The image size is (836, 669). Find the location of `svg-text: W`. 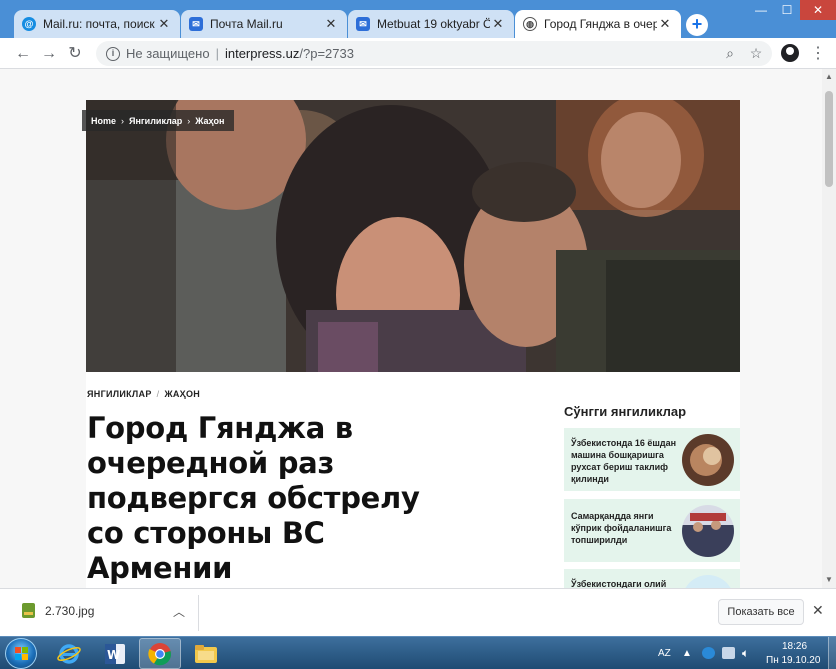

svg-text: W is located at coordinates (113, 655).